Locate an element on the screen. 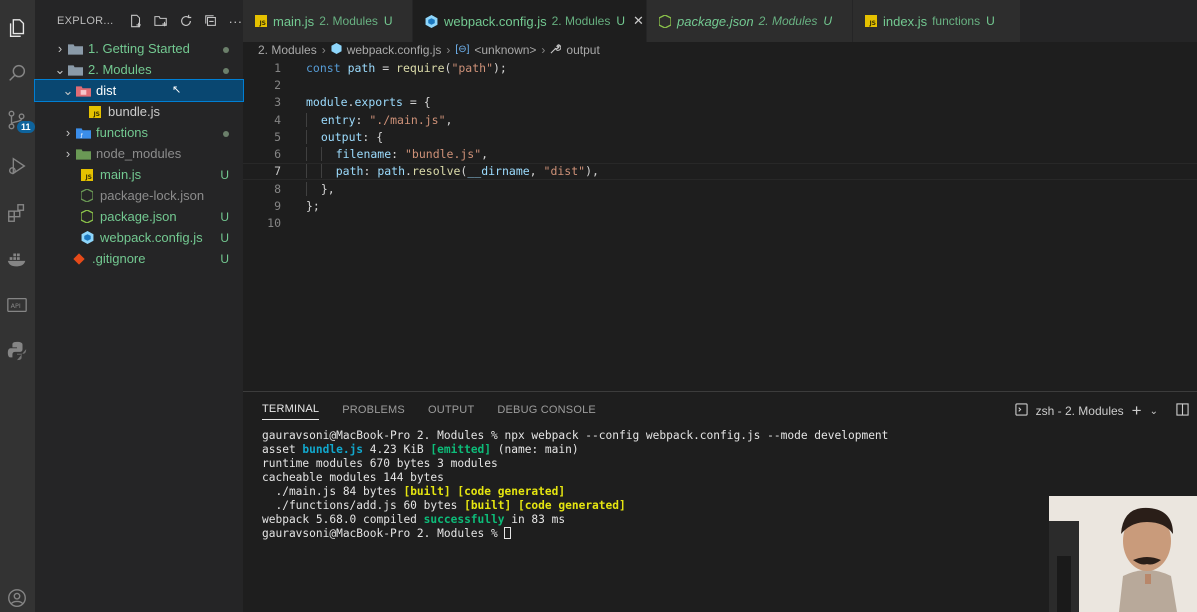  run-debug-icon is located at coordinates (17, 166).